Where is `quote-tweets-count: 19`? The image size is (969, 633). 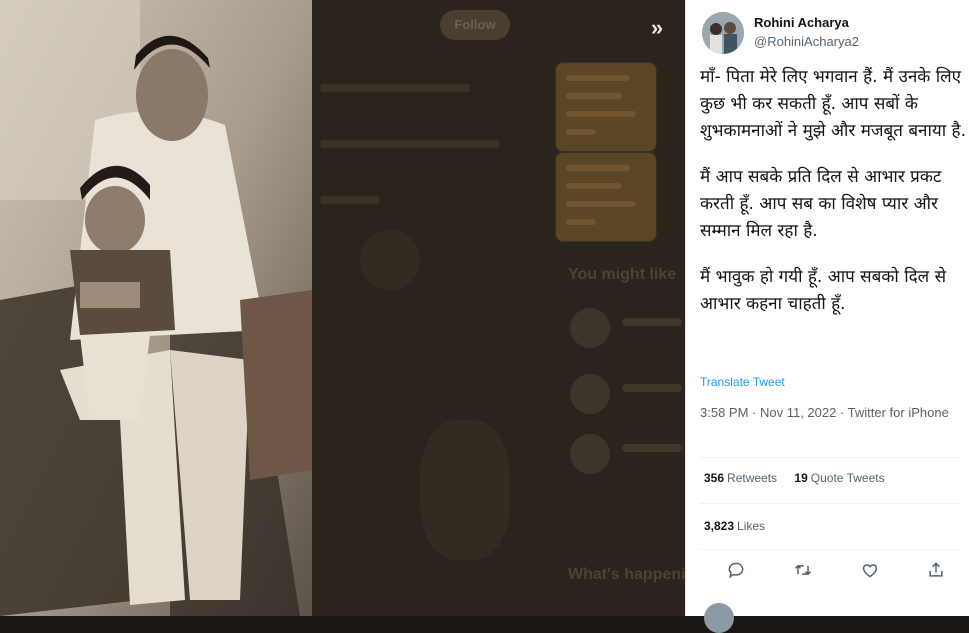
quote-tweets-count: 19 is located at coordinates (801, 478).